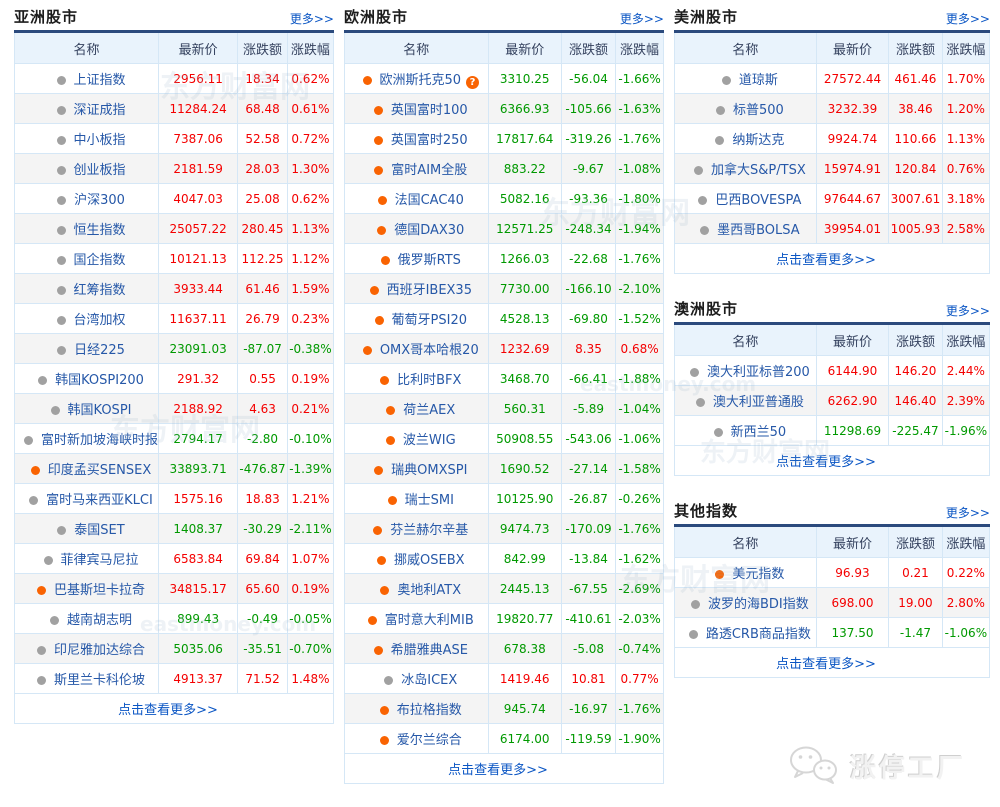 This screenshot has height=807, width=1000. What do you see at coordinates (99, 530) in the screenshot?
I see `index-name-link: 泰国SET` at bounding box center [99, 530].